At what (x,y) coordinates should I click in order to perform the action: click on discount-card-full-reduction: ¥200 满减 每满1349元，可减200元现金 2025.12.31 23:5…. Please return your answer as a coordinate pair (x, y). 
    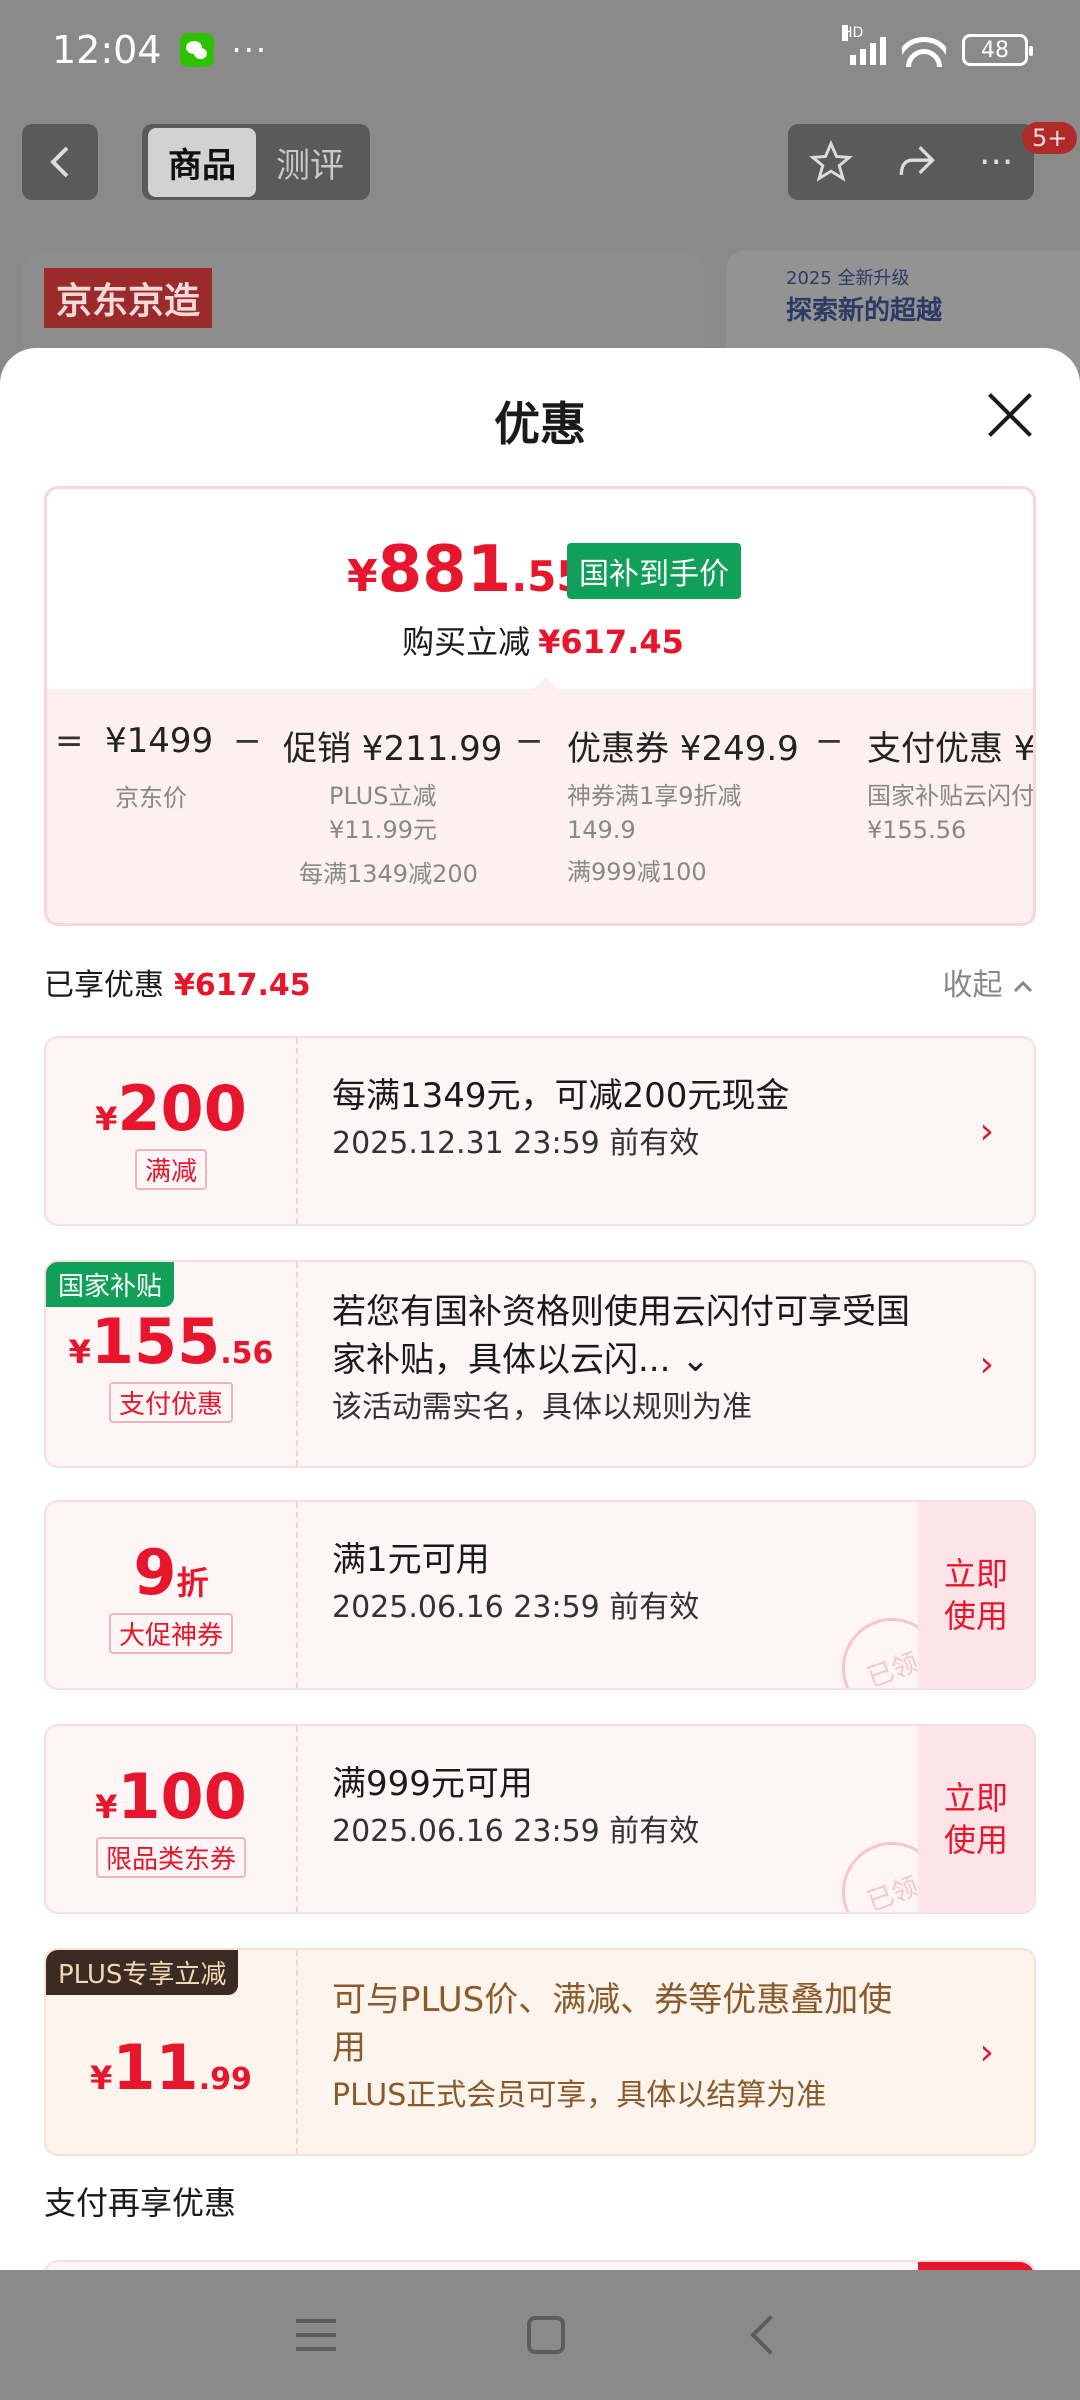
    Looking at the image, I should click on (540, 1131).